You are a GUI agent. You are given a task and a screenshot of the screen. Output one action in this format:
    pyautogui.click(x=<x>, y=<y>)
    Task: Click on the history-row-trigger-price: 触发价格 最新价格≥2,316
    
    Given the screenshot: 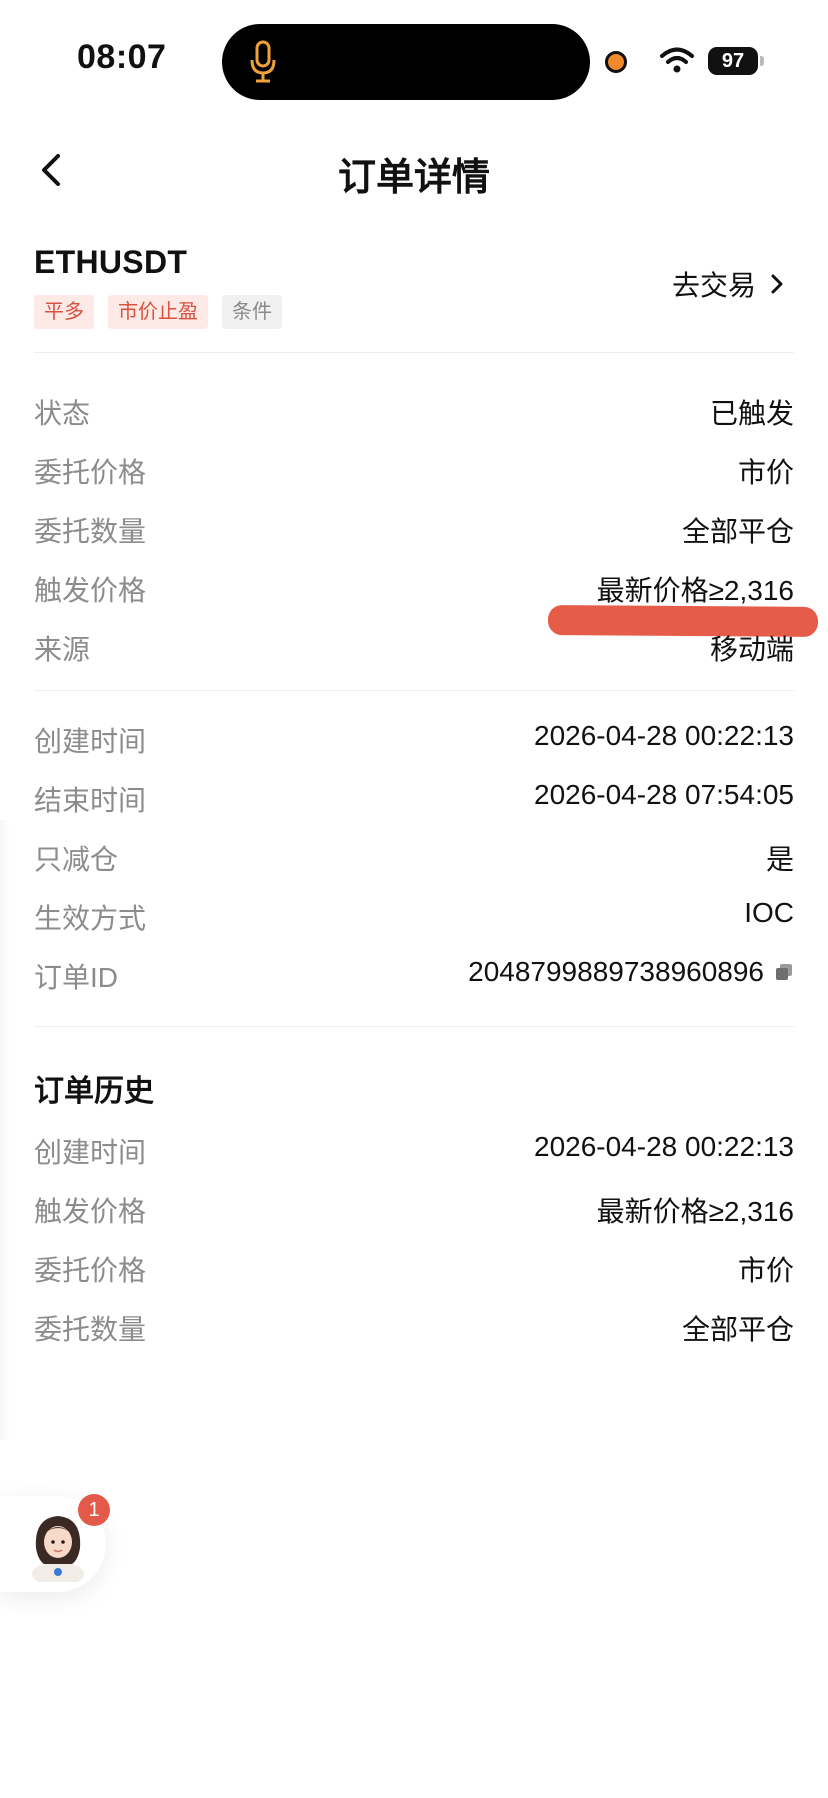 What is the action you would take?
    pyautogui.click(x=414, y=1210)
    